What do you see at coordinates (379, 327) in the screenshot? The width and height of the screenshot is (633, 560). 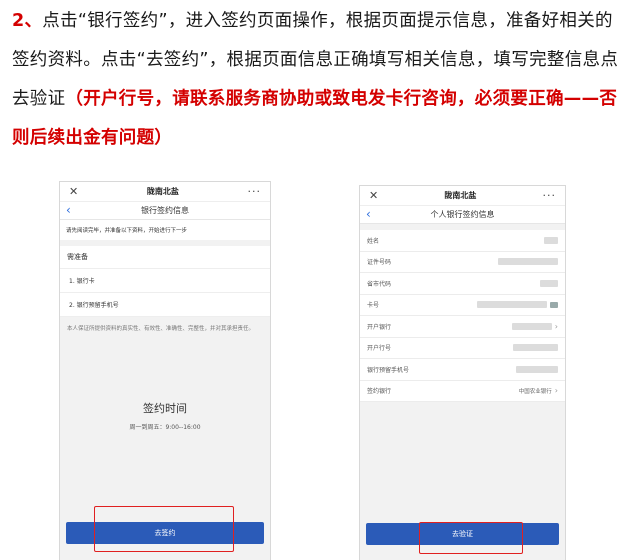 I see `field-label: 开户银行` at bounding box center [379, 327].